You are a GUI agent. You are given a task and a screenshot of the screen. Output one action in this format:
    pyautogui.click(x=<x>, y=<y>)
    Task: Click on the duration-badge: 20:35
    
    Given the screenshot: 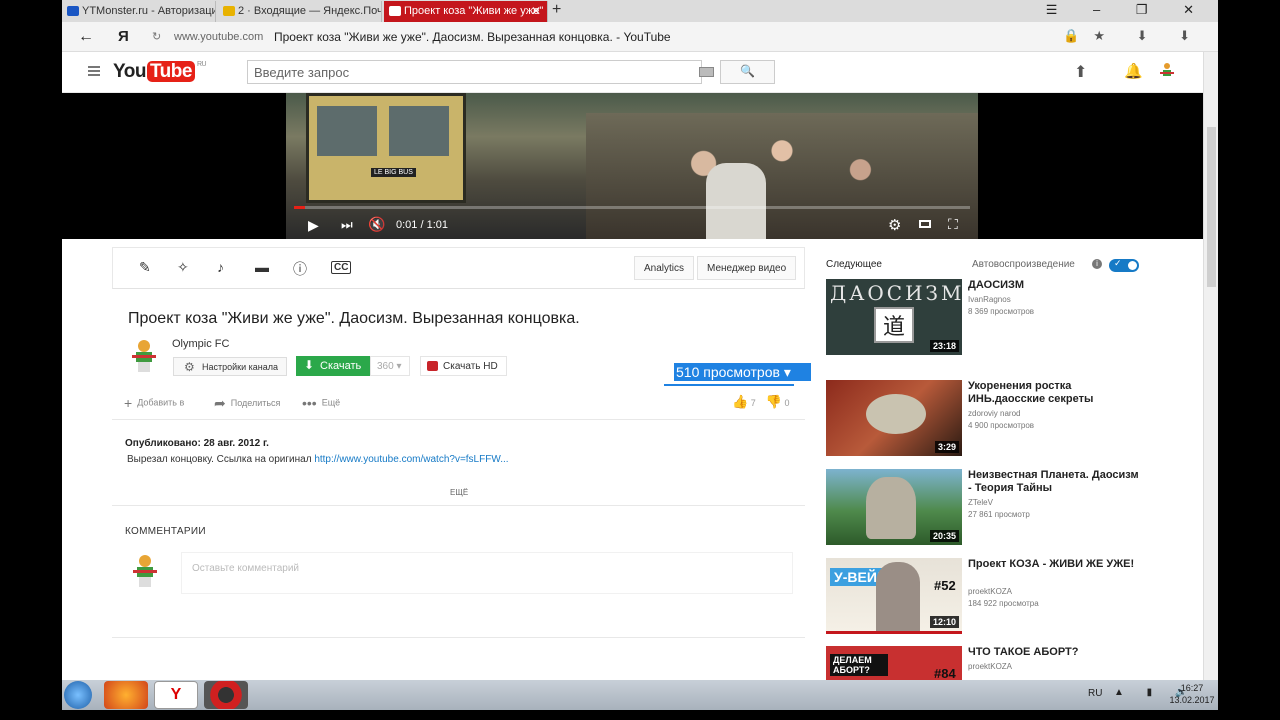 What is the action you would take?
    pyautogui.click(x=944, y=536)
    